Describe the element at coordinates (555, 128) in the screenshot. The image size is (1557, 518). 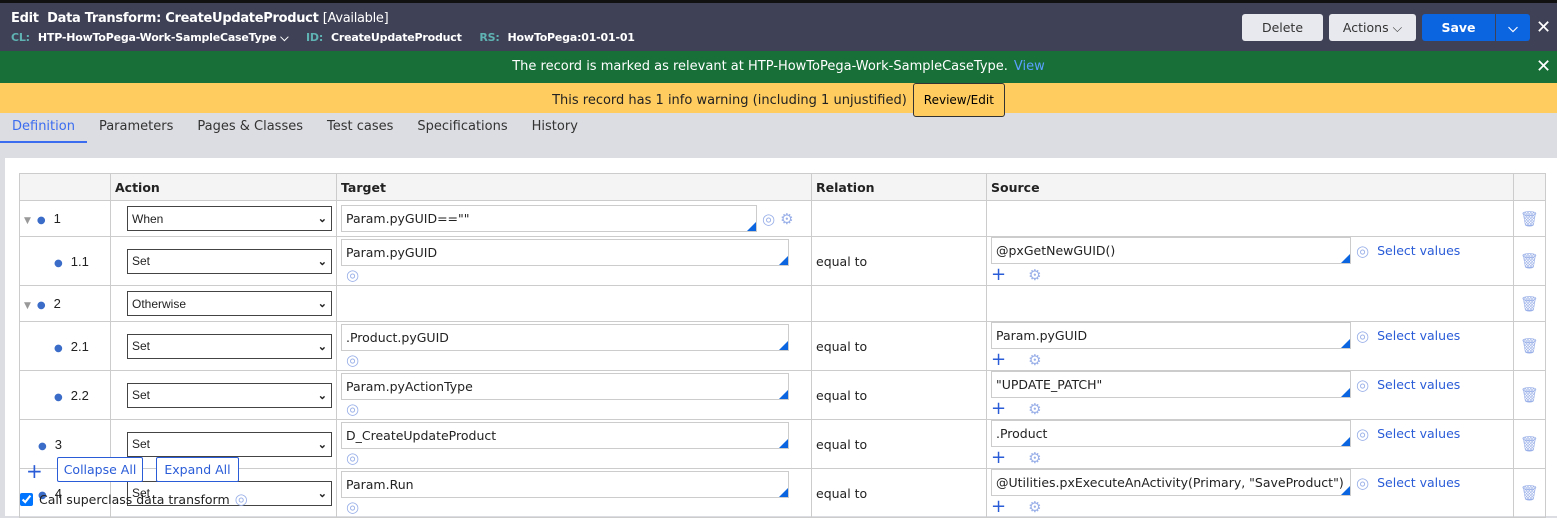
I see `tab-history: History` at that location.